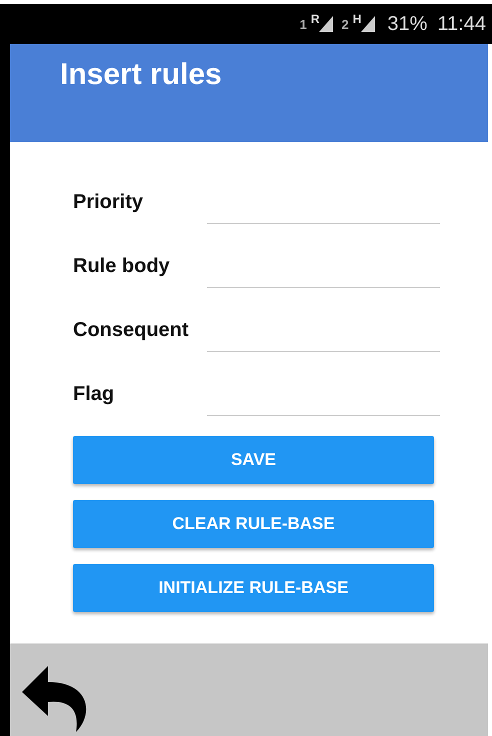  I want to click on action-button: INITIALIZE RULE-BASE, so click(253, 588).